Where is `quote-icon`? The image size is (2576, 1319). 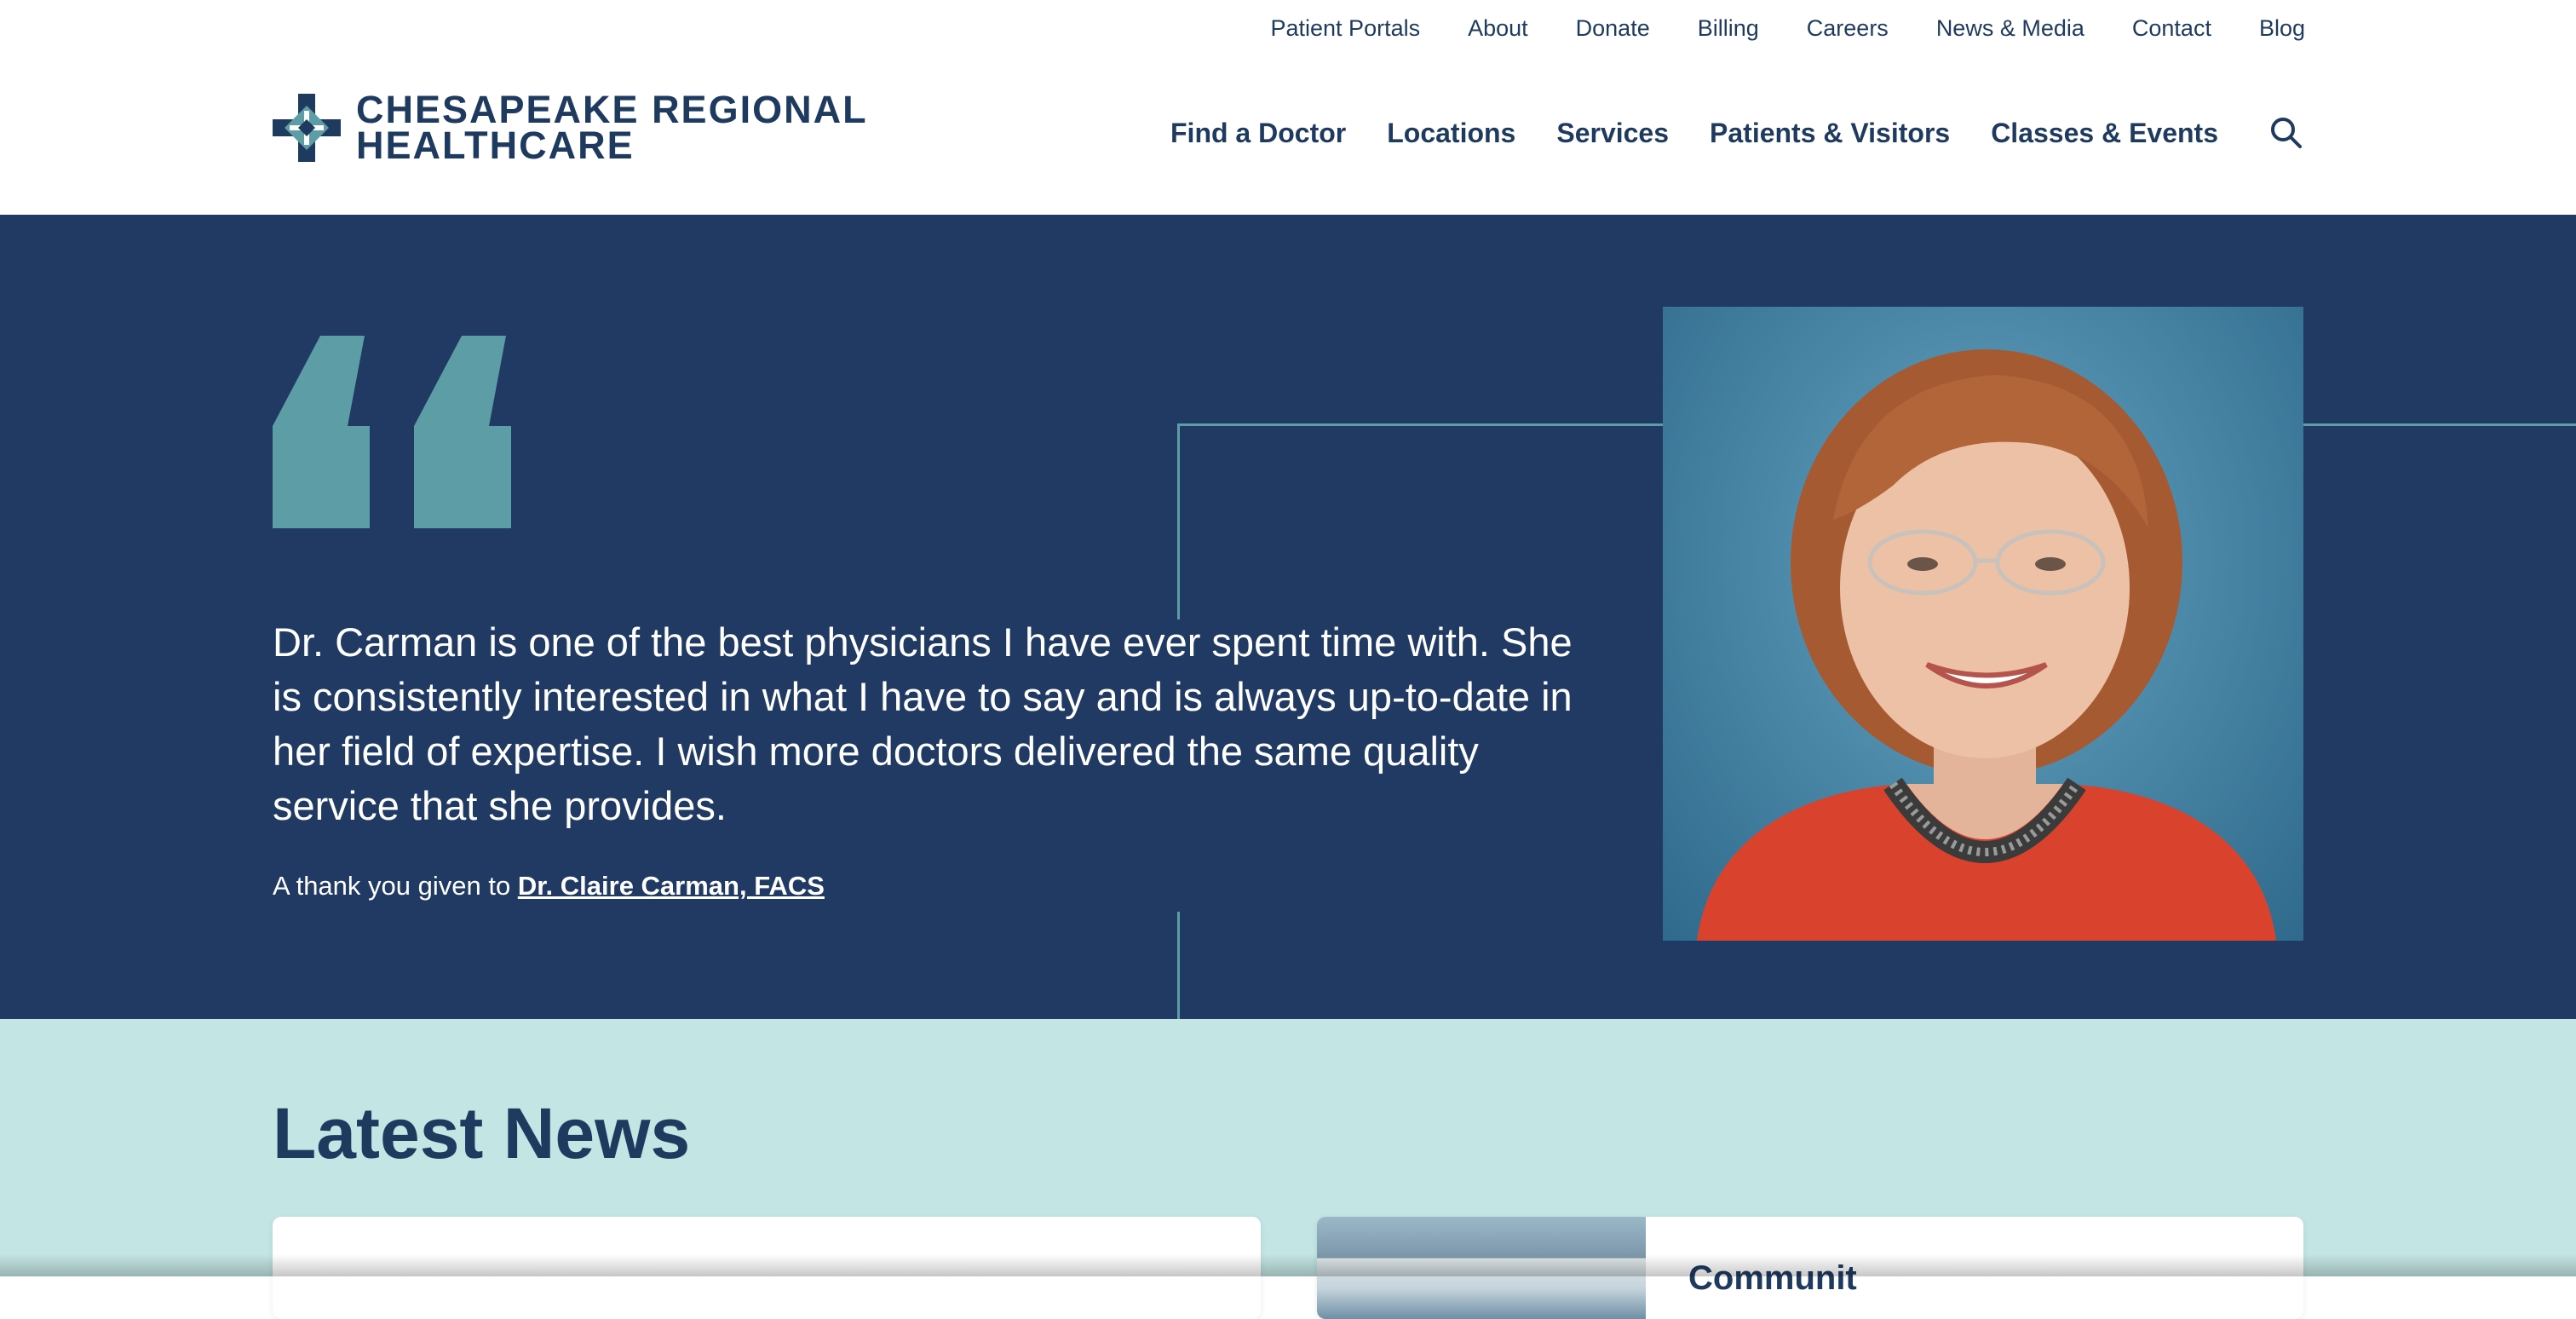 quote-icon is located at coordinates (392, 432).